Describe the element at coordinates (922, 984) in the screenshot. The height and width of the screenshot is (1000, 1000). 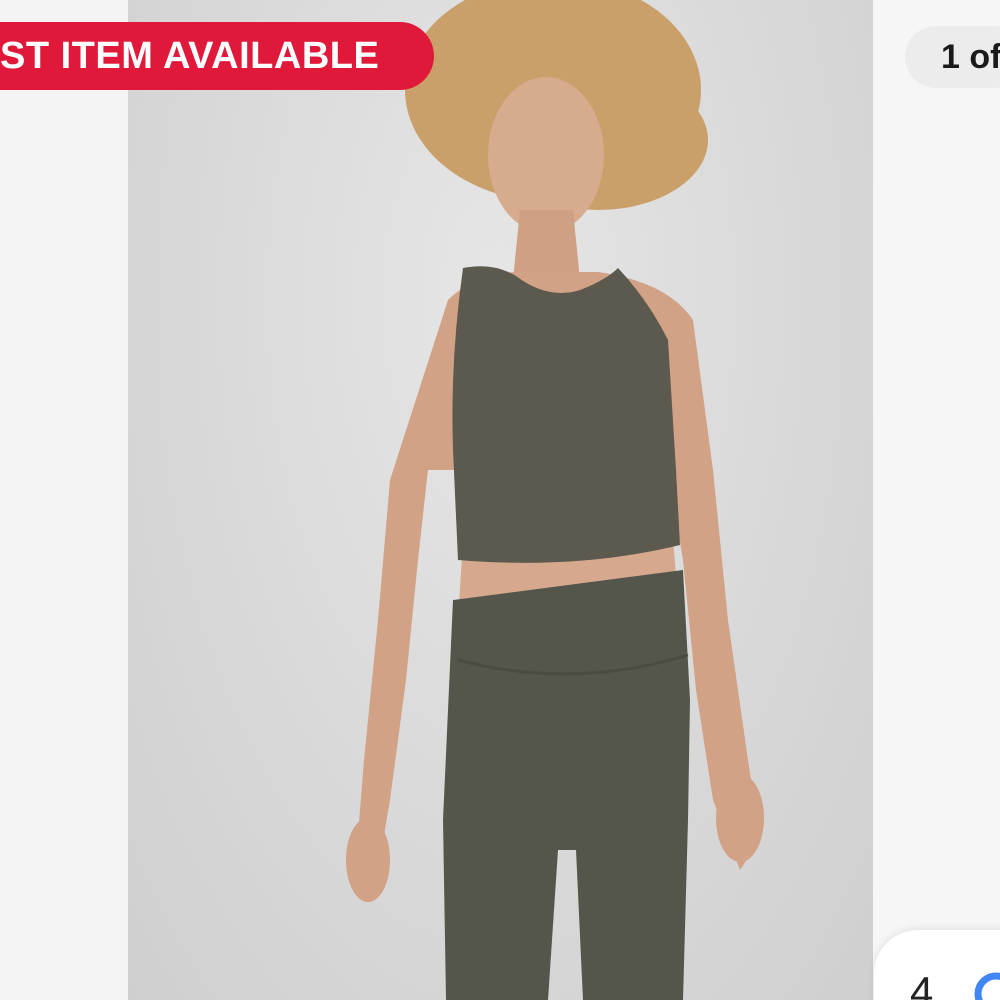
I see `lens-button-label: 4` at that location.